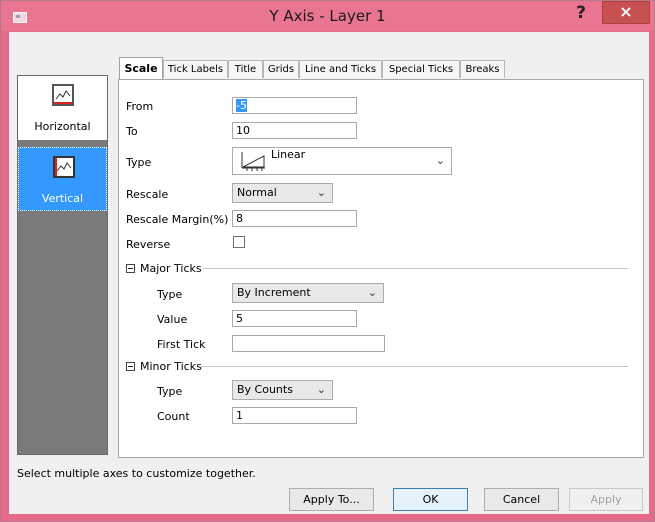 The image size is (655, 522). I want to click on linear-scale-icon, so click(253, 161).